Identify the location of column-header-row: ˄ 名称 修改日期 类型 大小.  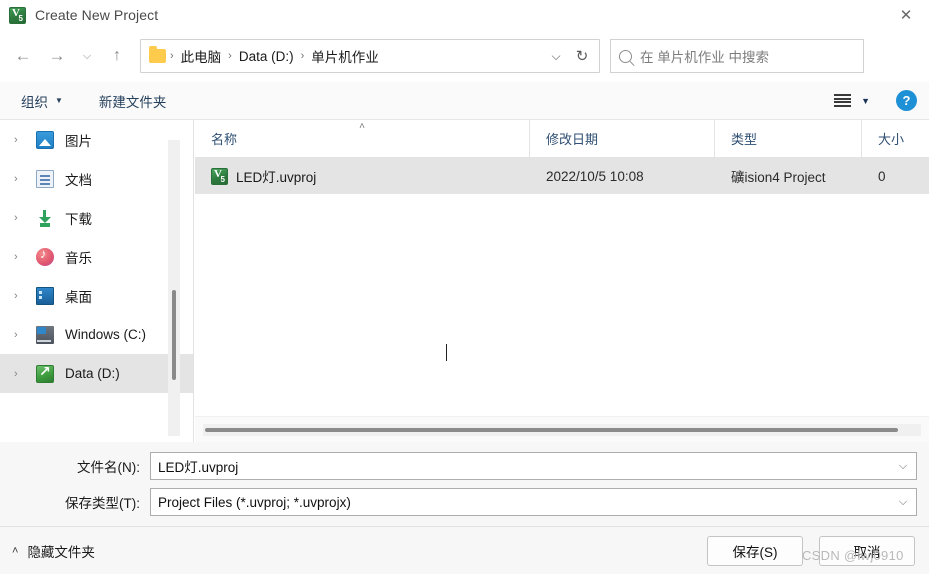
(562, 139).